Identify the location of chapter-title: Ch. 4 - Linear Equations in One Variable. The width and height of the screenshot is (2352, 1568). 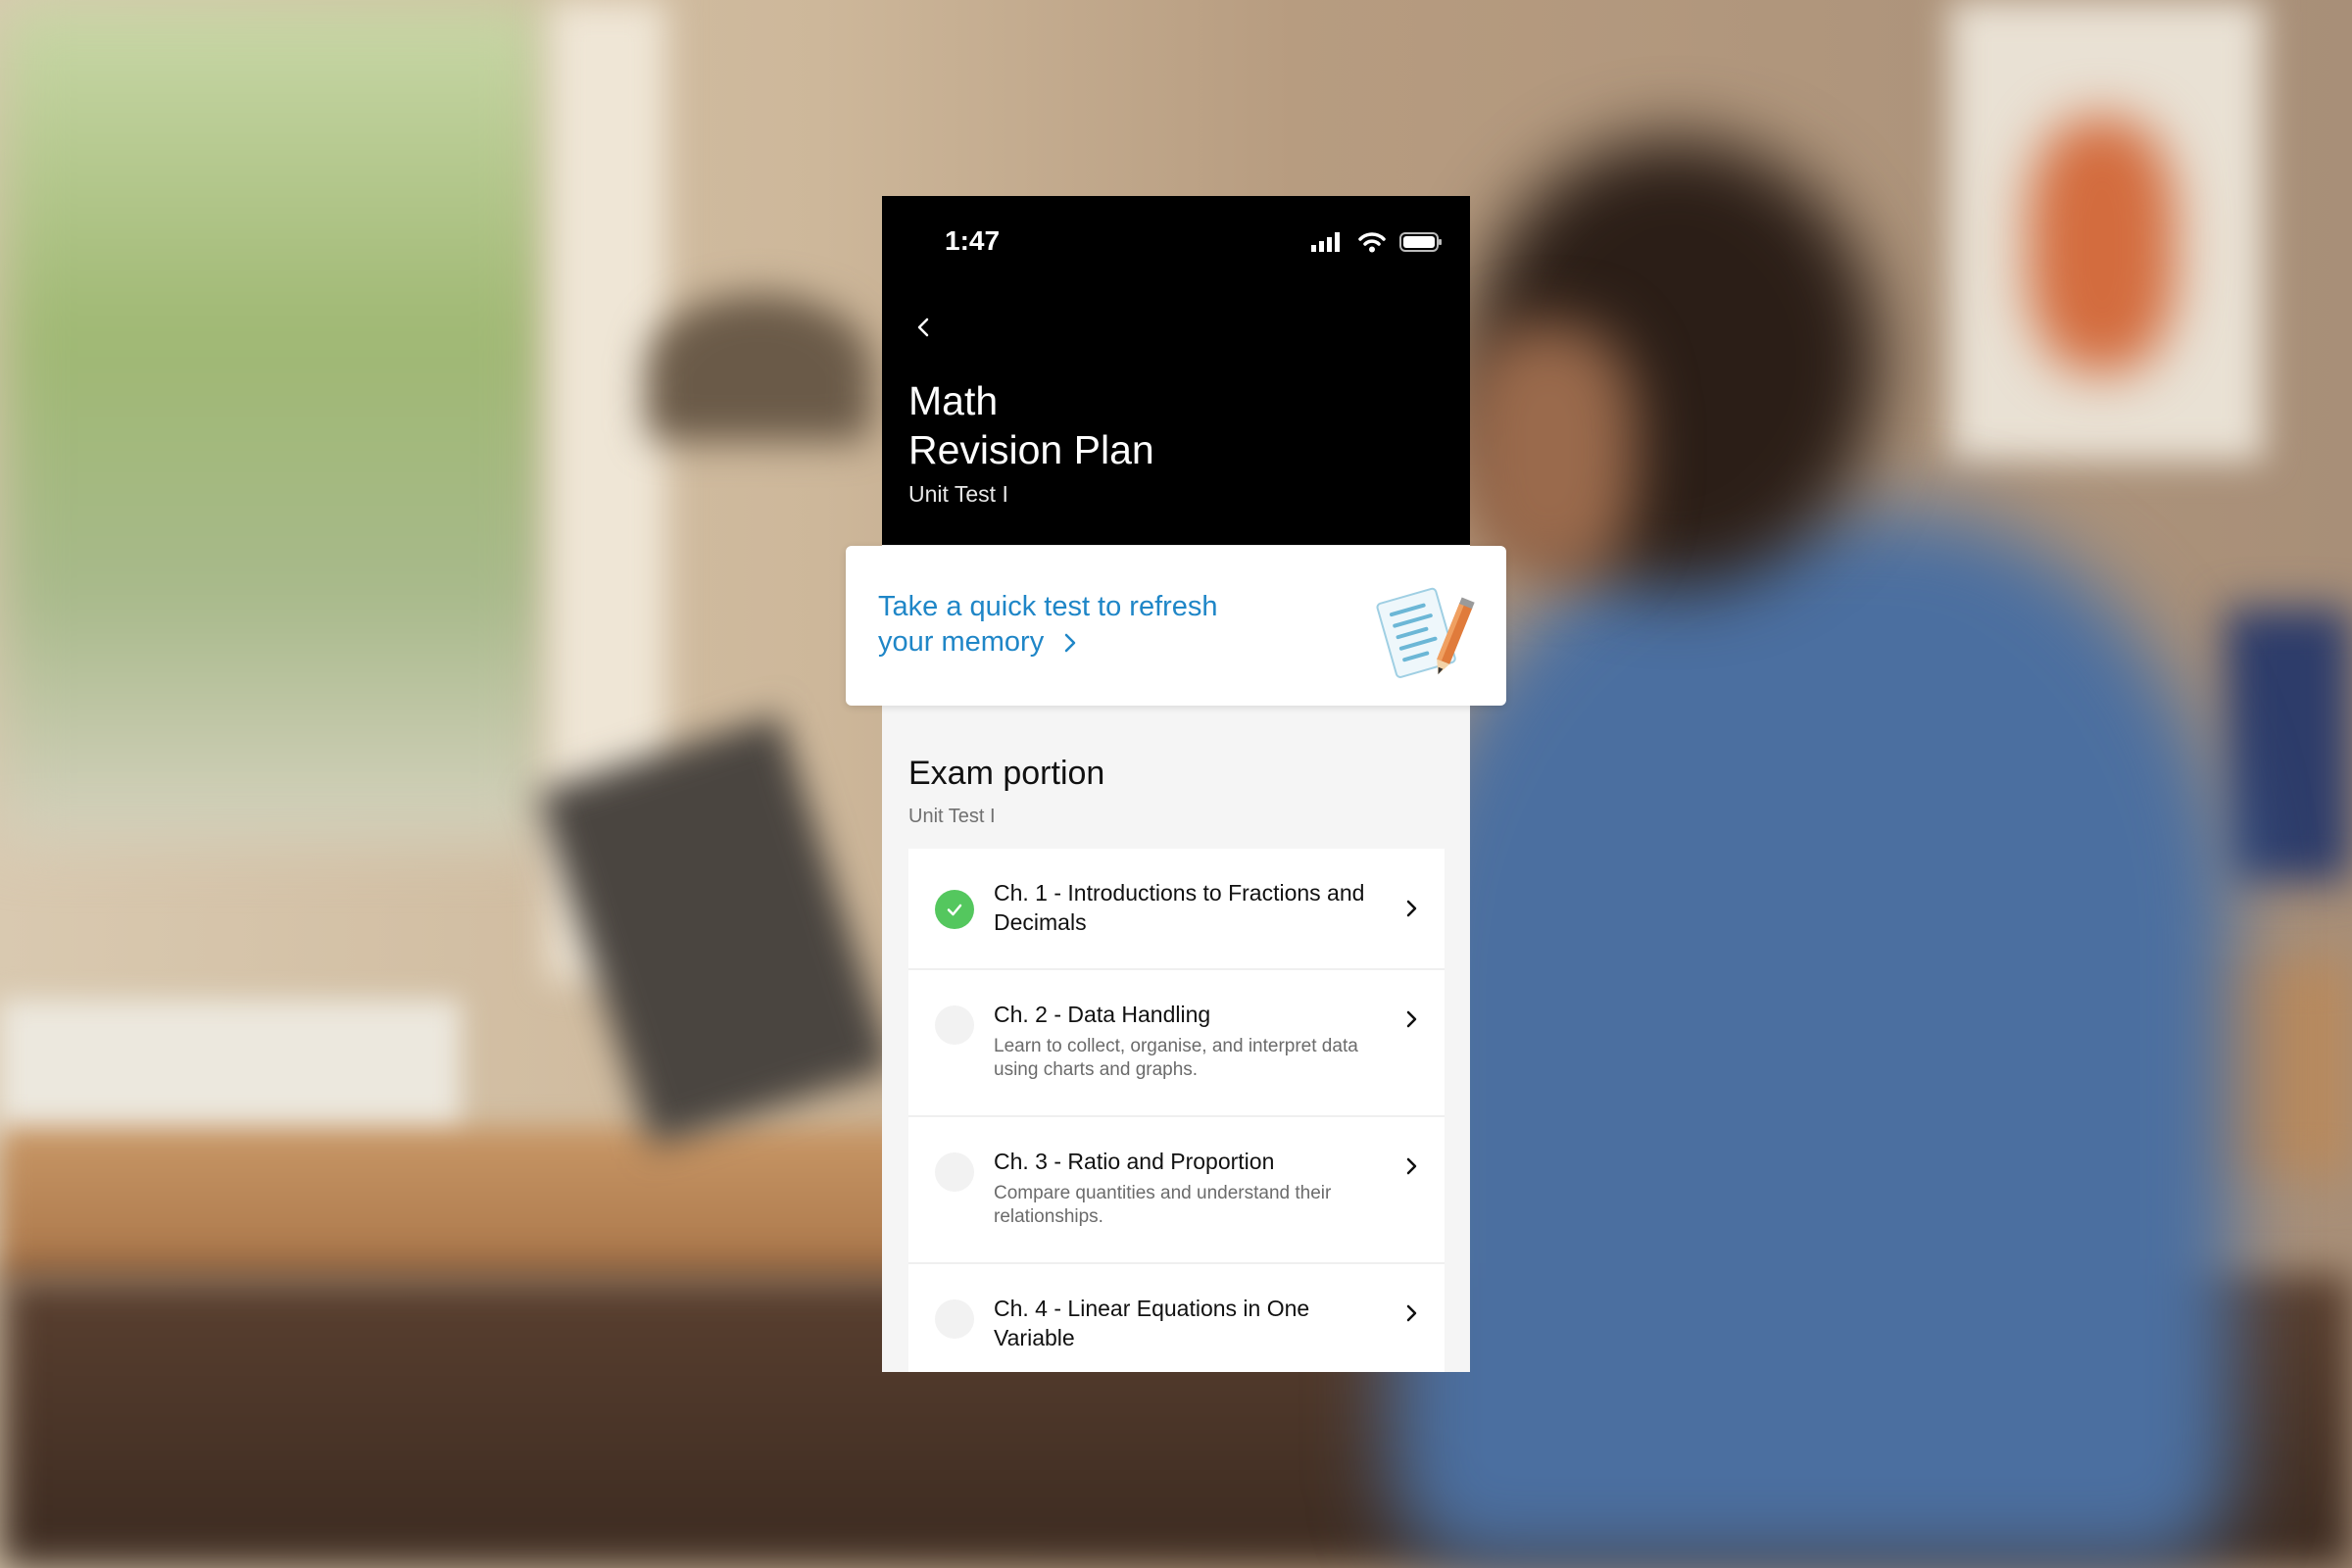
(1152, 1323).